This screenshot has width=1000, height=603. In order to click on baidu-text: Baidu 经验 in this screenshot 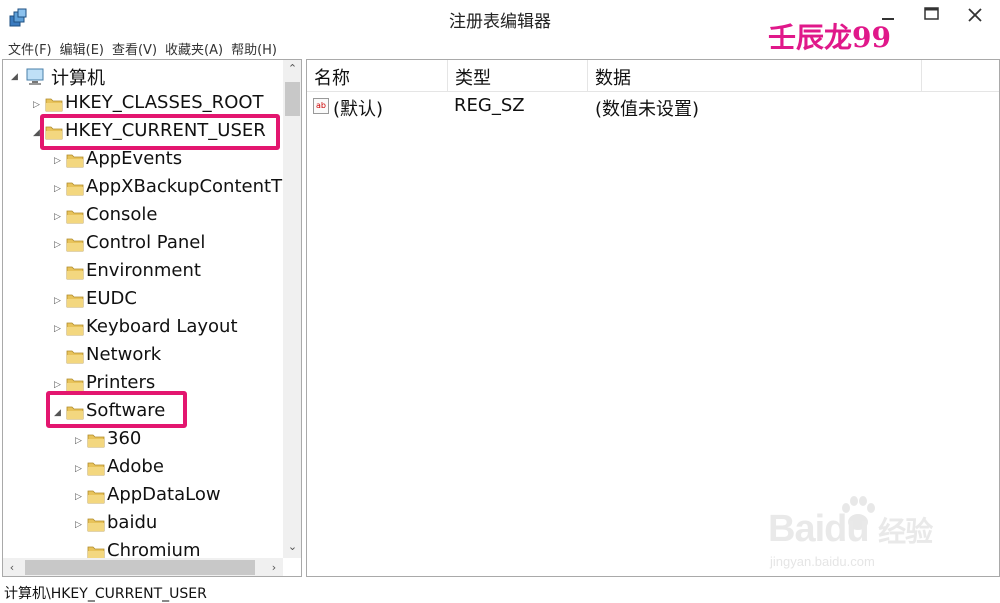, I will do `click(850, 529)`.